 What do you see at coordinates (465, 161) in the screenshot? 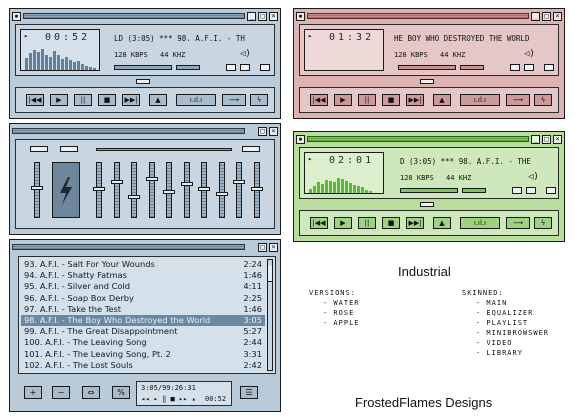
I see `song-marquee: D (3:05) *** 98. A.F.I. - THE` at bounding box center [465, 161].